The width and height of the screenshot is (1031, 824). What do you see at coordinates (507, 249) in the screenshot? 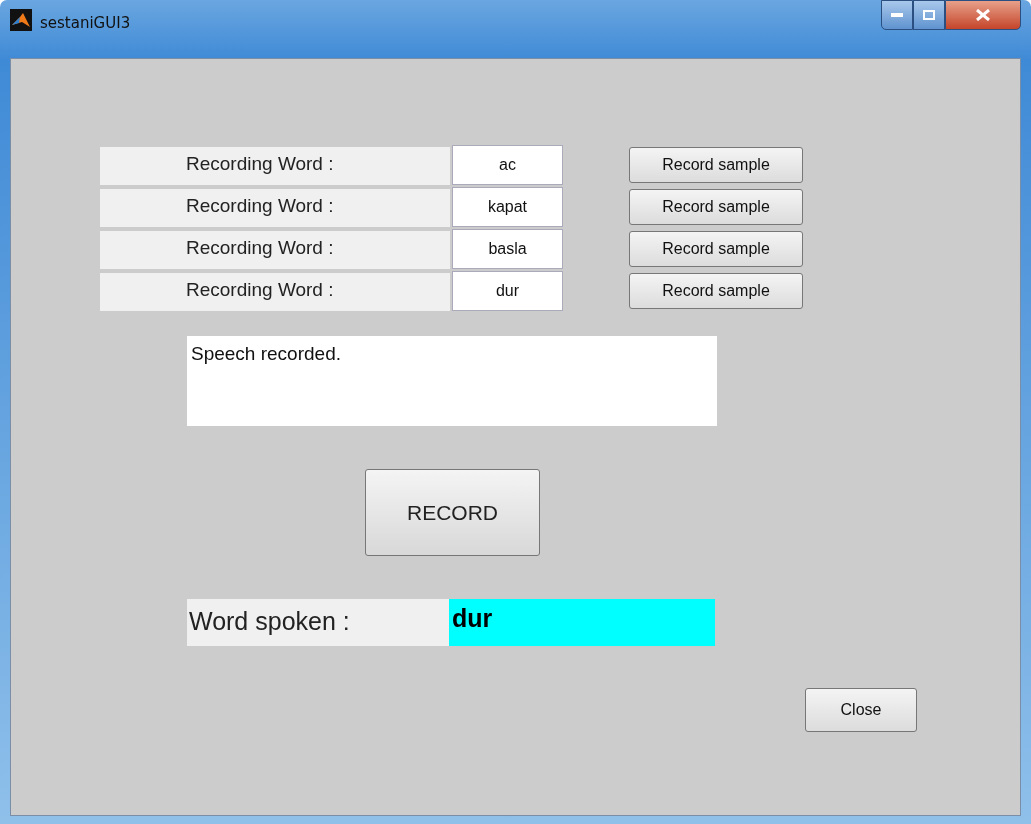
I see `word-field: basla` at bounding box center [507, 249].